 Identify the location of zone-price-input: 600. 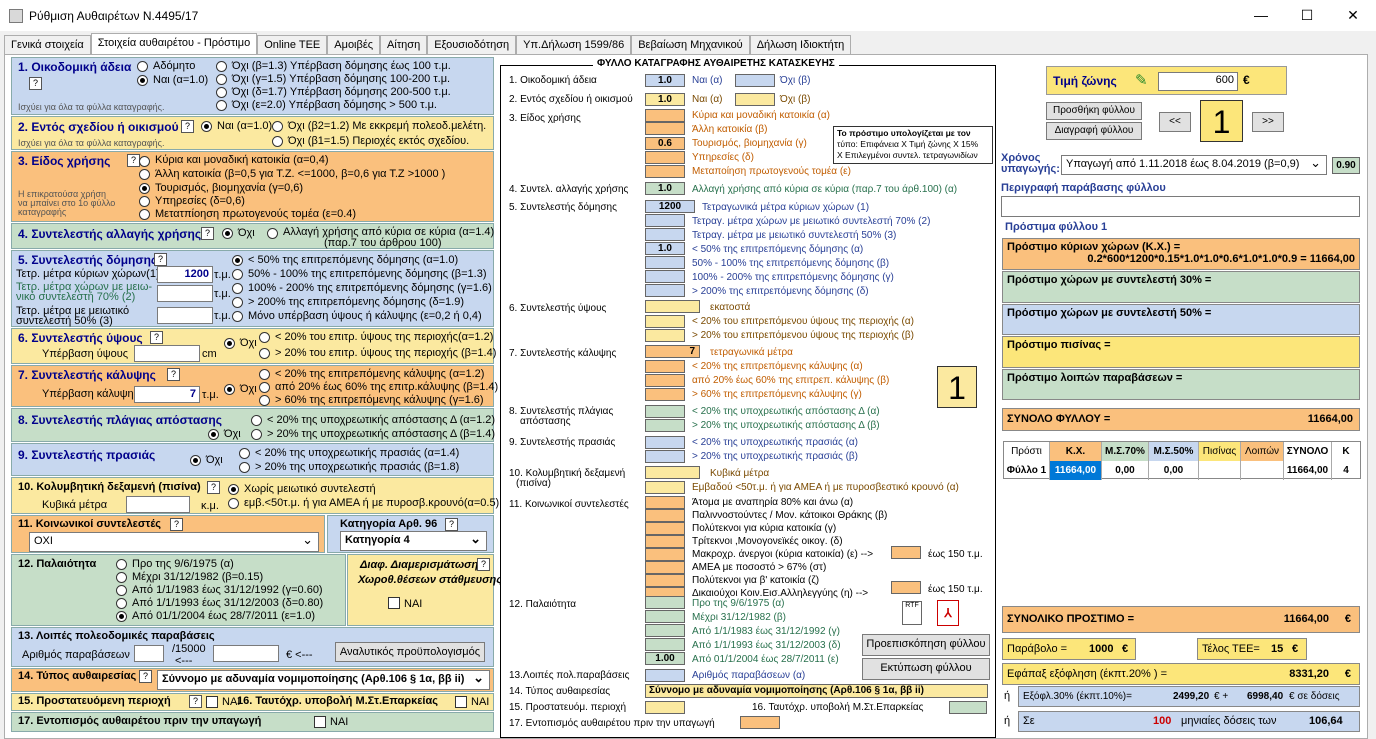
(1198, 81).